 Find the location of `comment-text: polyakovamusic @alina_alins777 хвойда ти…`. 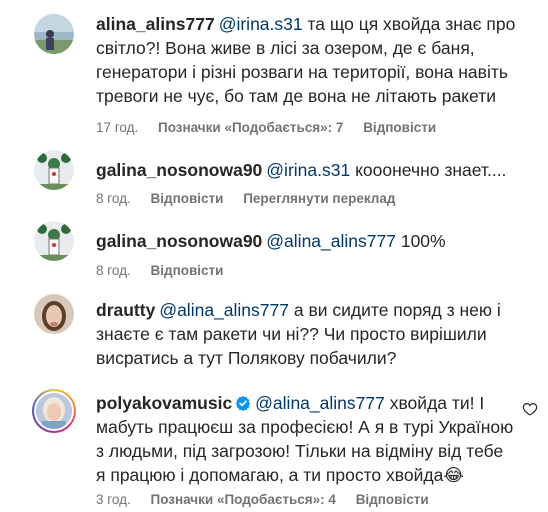

comment-text: polyakovamusic @alina_alins777 хвойда ти… is located at coordinates (306, 439).